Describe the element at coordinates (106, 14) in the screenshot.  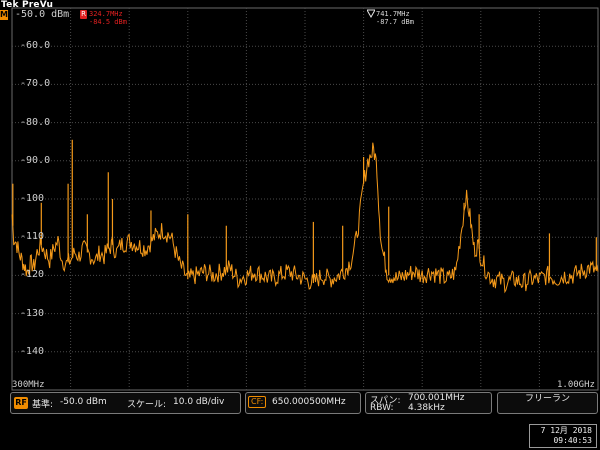
I see `marker1-frequency: 324.7MHz` at that location.